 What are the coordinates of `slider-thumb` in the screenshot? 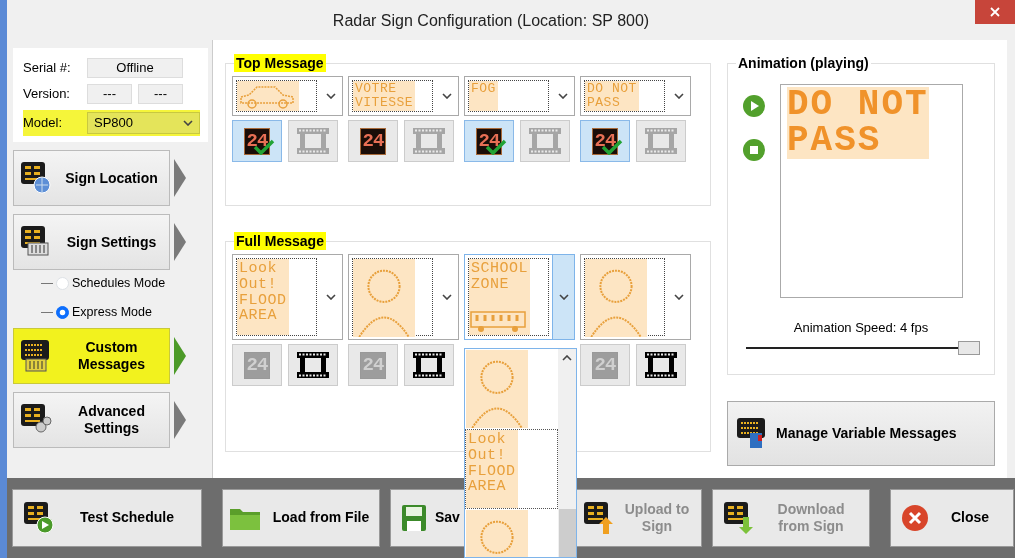 It's located at (969, 347).